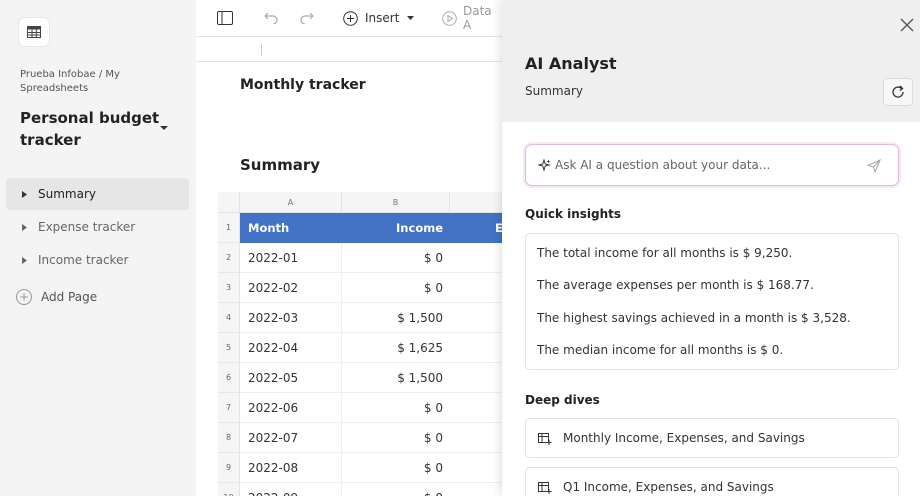 The image size is (920, 496). What do you see at coordinates (291, 378) in the screenshot?
I see `cell-month: 2022-05` at bounding box center [291, 378].